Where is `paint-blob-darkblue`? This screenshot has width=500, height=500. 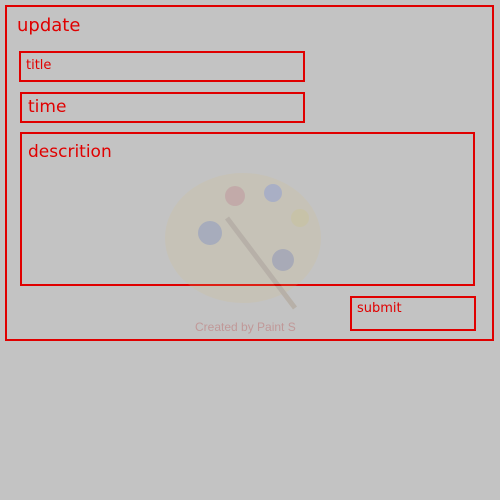
paint-blob-darkblue is located at coordinates (273, 193).